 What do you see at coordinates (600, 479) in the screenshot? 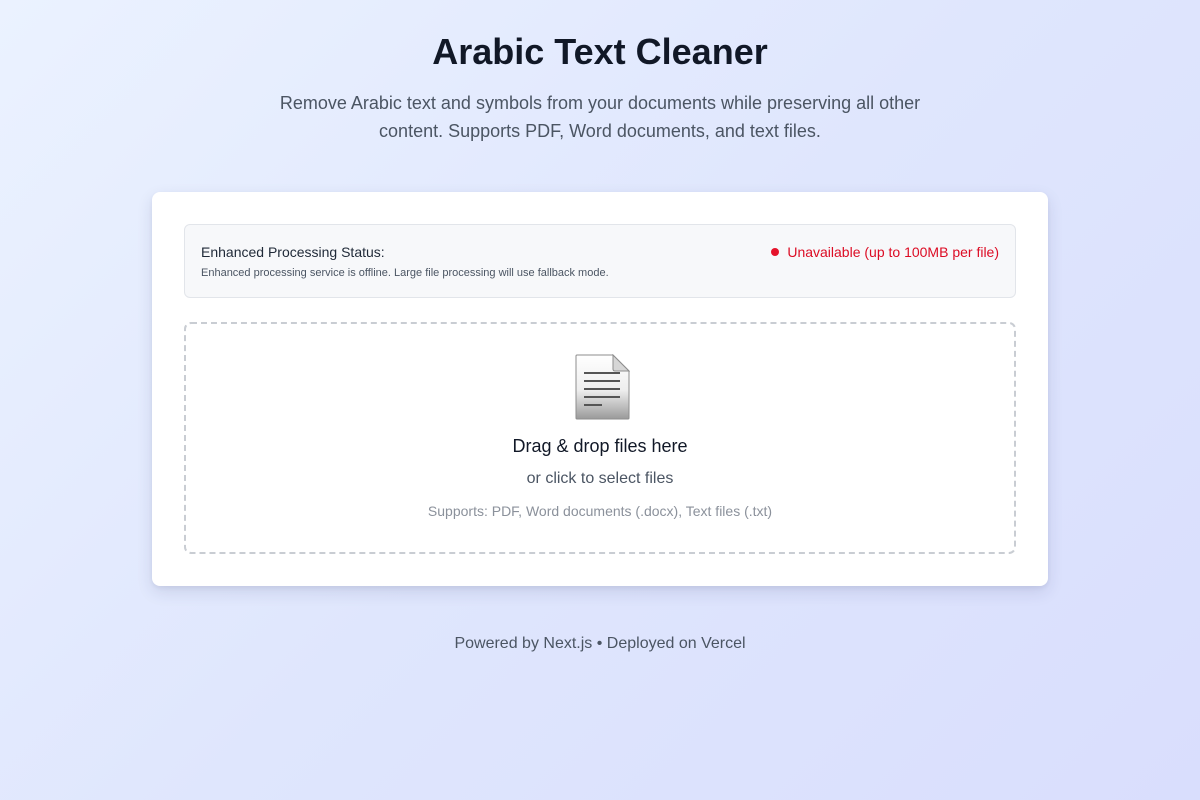
I see `dropzone-select-link: or click to select files` at bounding box center [600, 479].